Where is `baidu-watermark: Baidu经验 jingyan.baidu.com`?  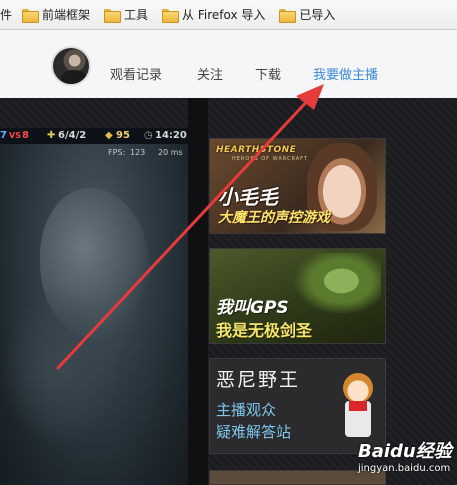
baidu-watermark: Baidu经验 jingyan.baidu.com is located at coordinates (406, 459).